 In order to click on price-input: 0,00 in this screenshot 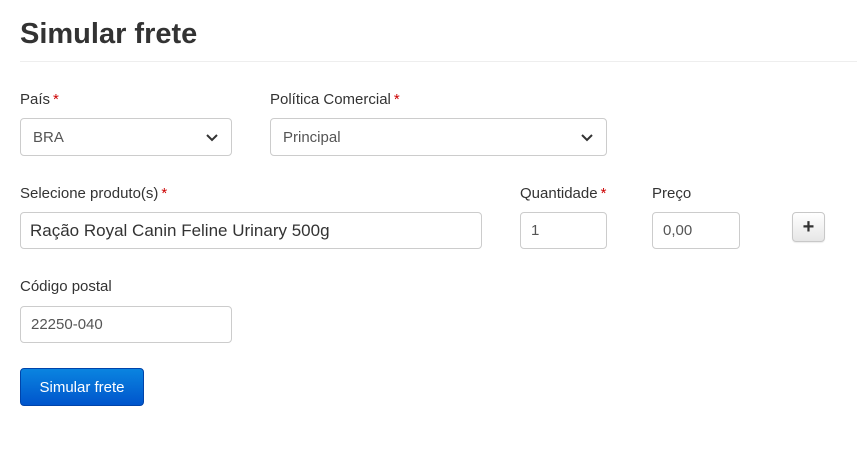, I will do `click(696, 230)`.